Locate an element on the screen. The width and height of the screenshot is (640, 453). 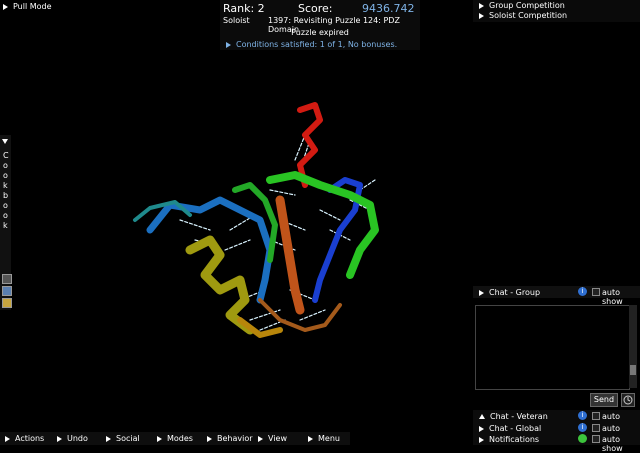
score-label: Score: is located at coordinates (315, 8).